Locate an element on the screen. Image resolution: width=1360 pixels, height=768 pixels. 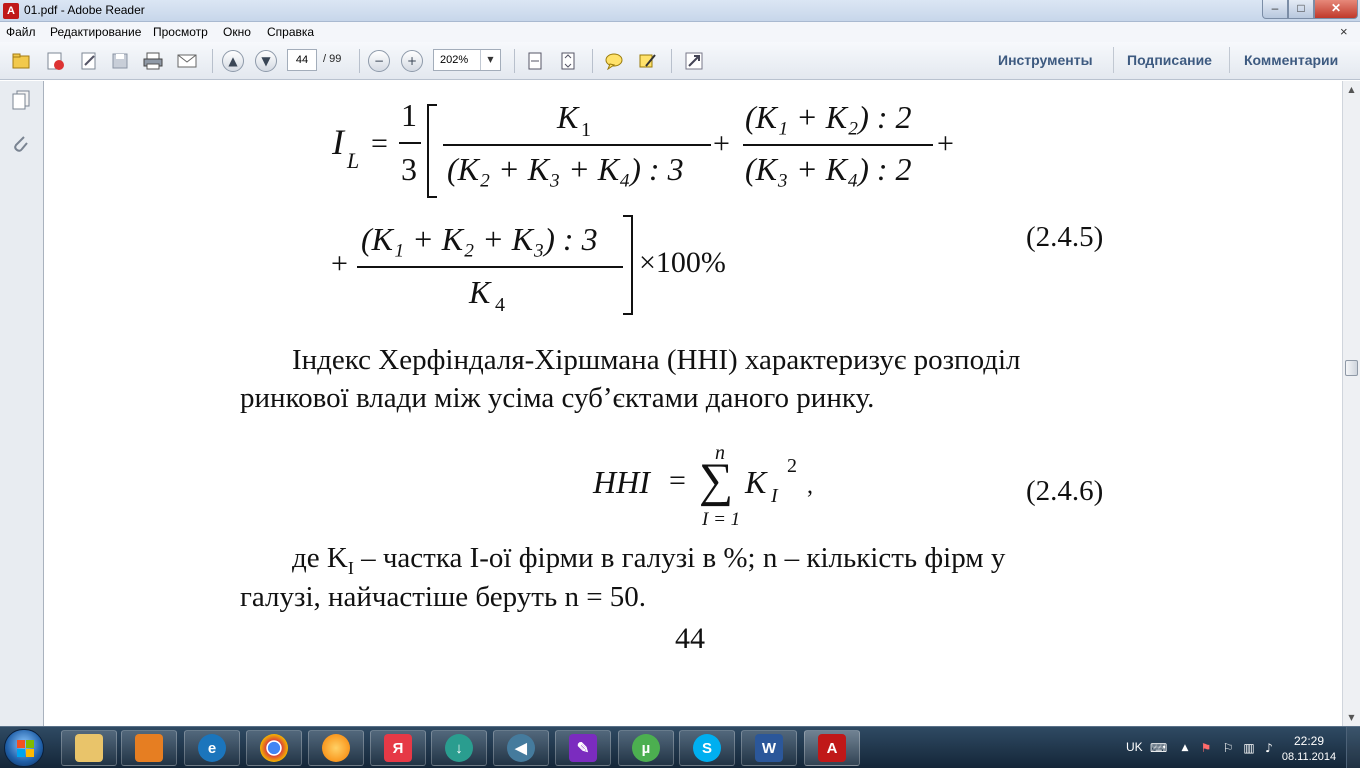
folder-icon is located at coordinates (89, 748).